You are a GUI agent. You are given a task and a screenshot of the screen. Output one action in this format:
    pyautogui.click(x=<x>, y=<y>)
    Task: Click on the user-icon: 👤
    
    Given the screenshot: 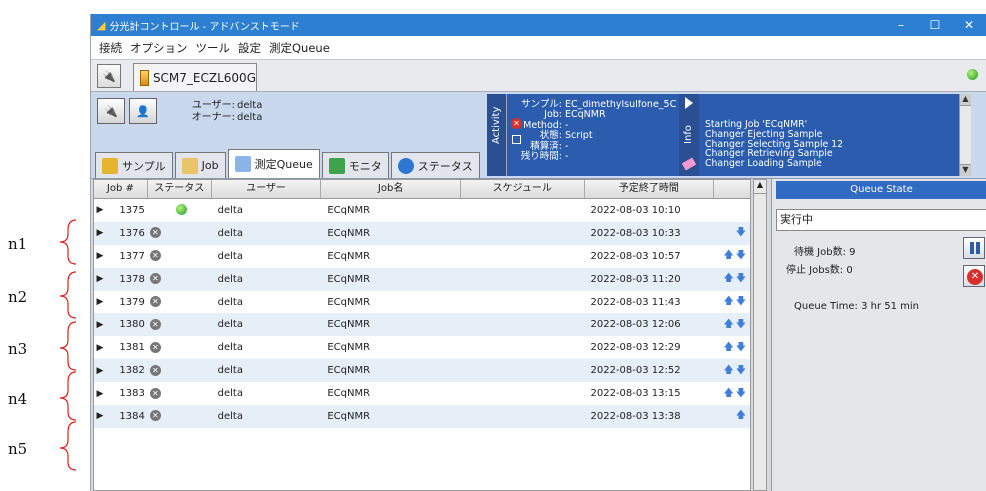 What is the action you would take?
    pyautogui.click(x=143, y=111)
    